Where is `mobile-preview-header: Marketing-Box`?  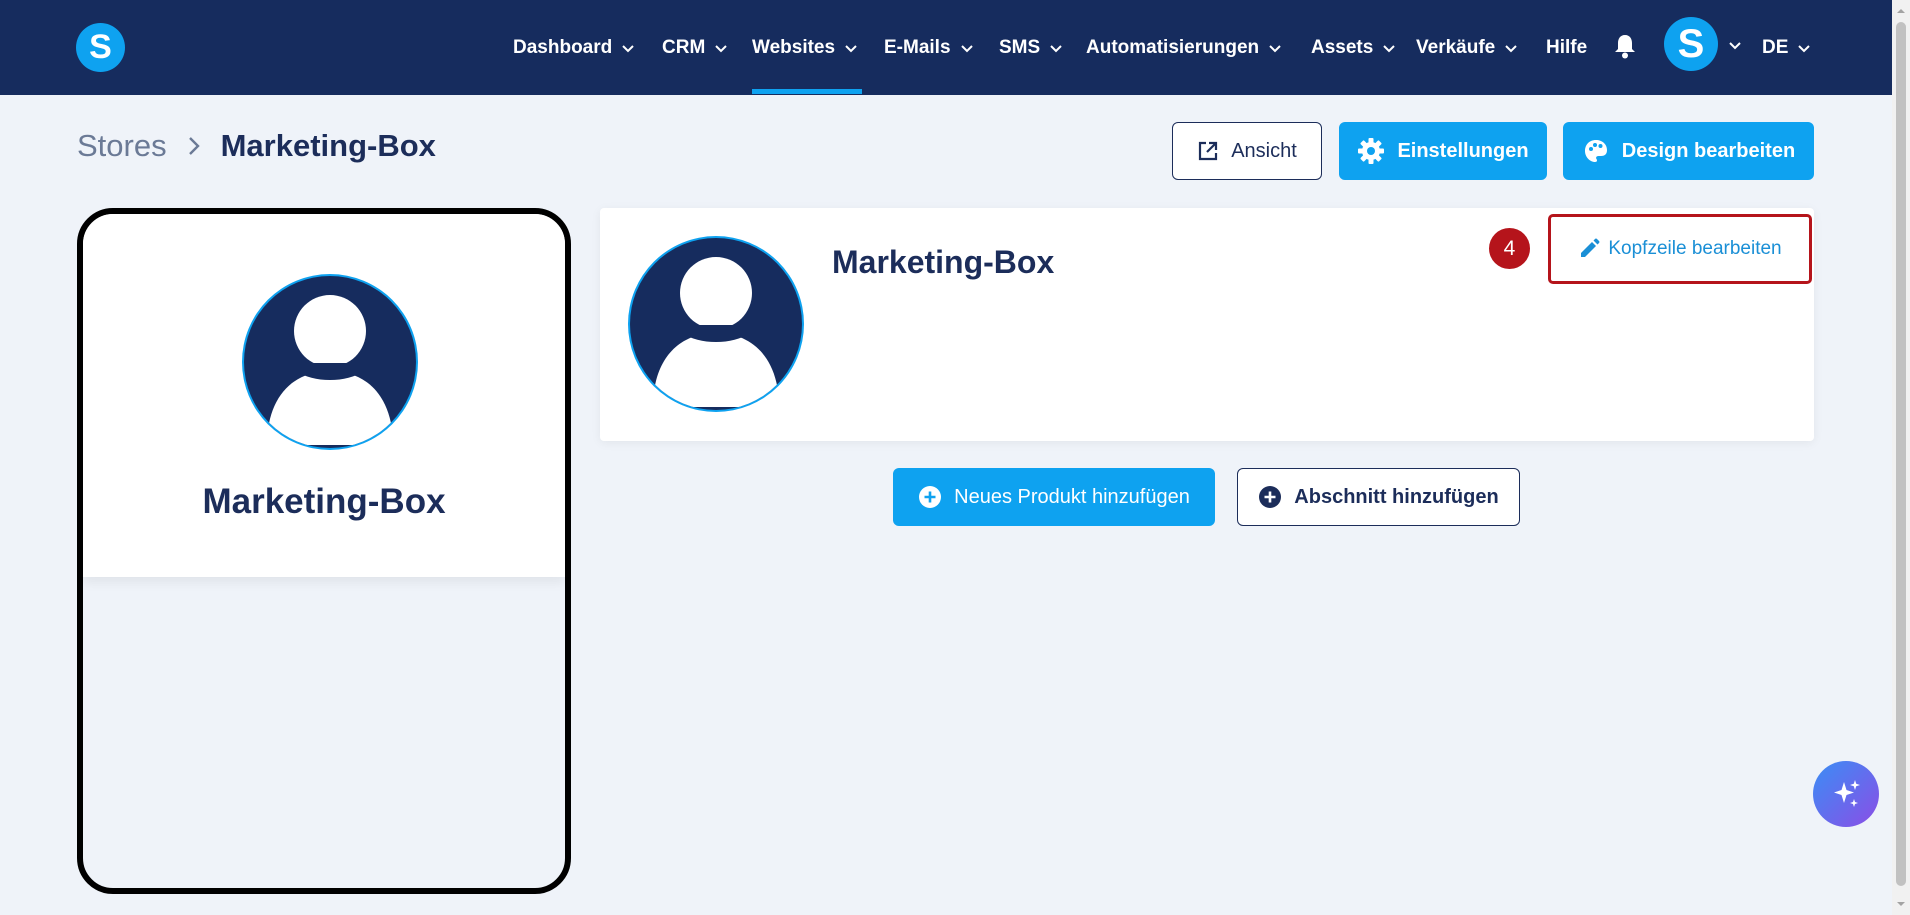
mobile-preview-header: Marketing-Box is located at coordinates (324, 395).